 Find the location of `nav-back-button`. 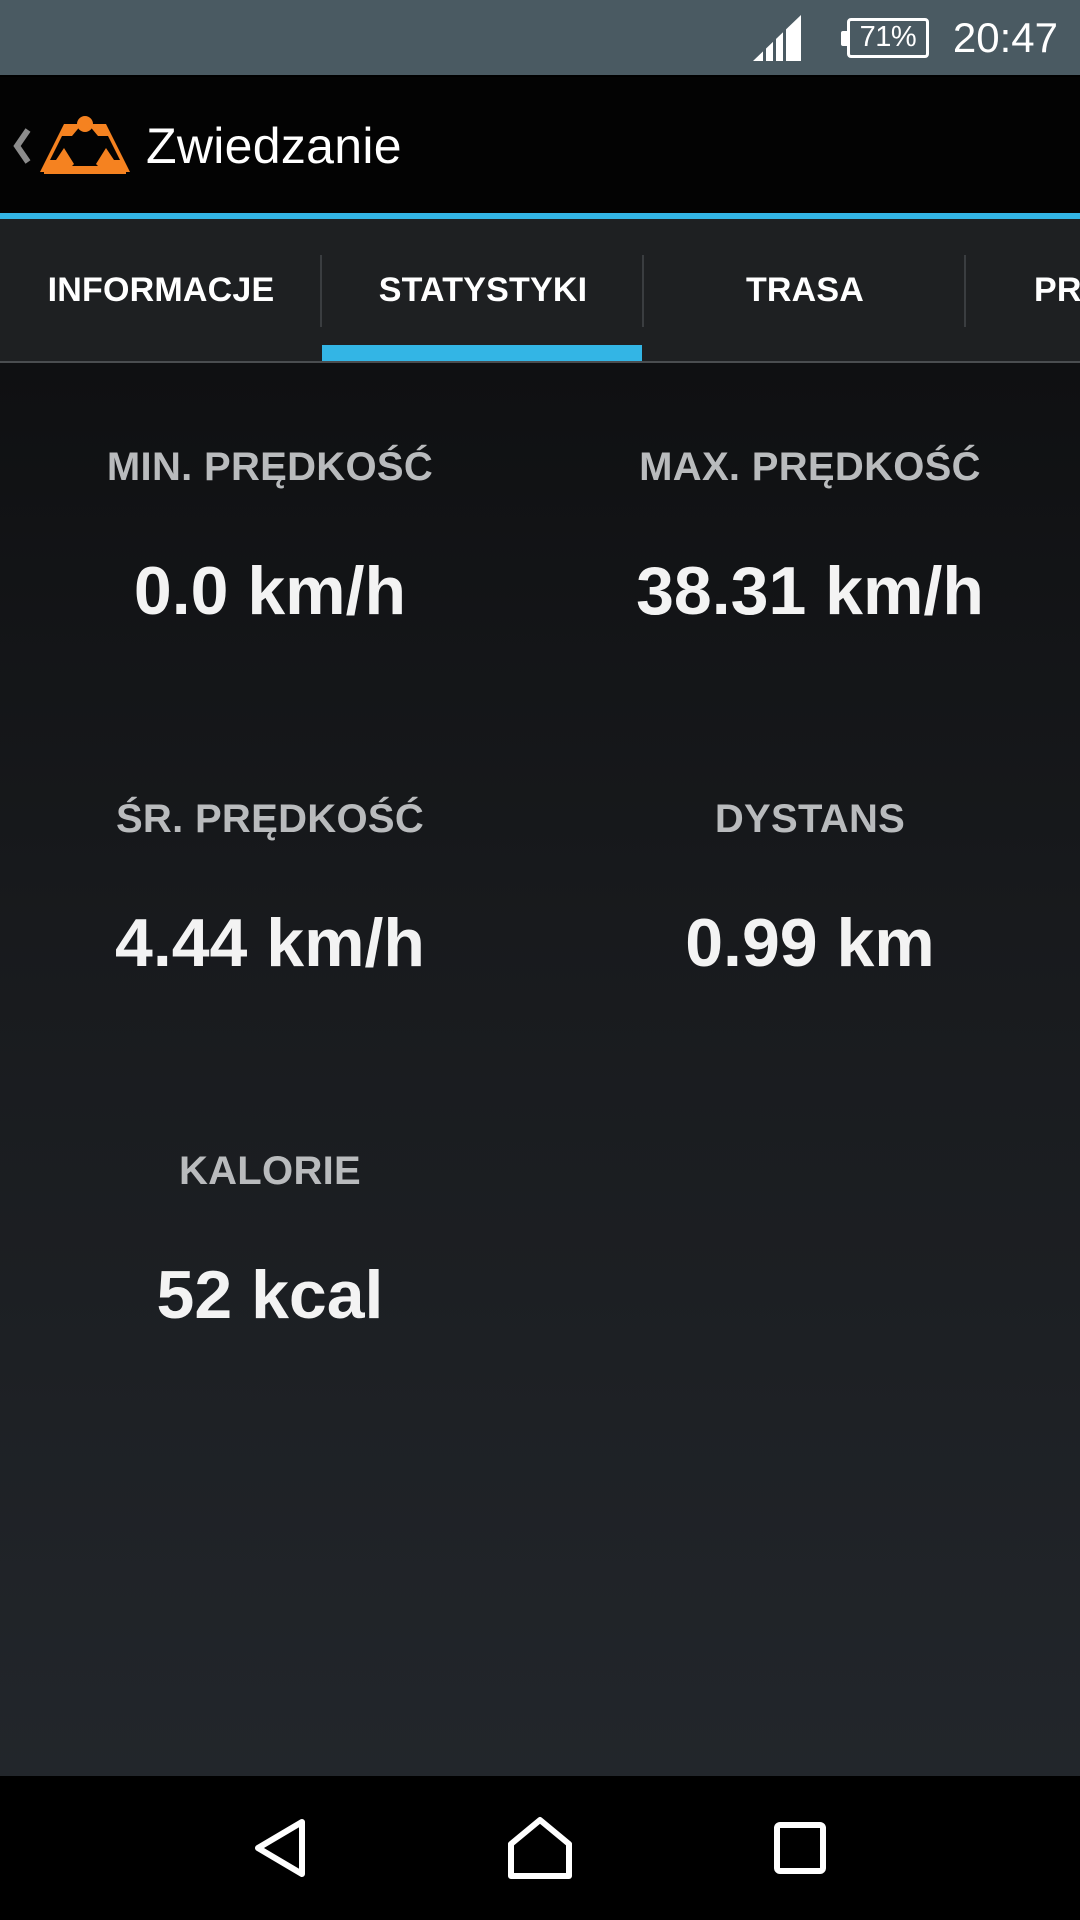

nav-back-button is located at coordinates (280, 1848).